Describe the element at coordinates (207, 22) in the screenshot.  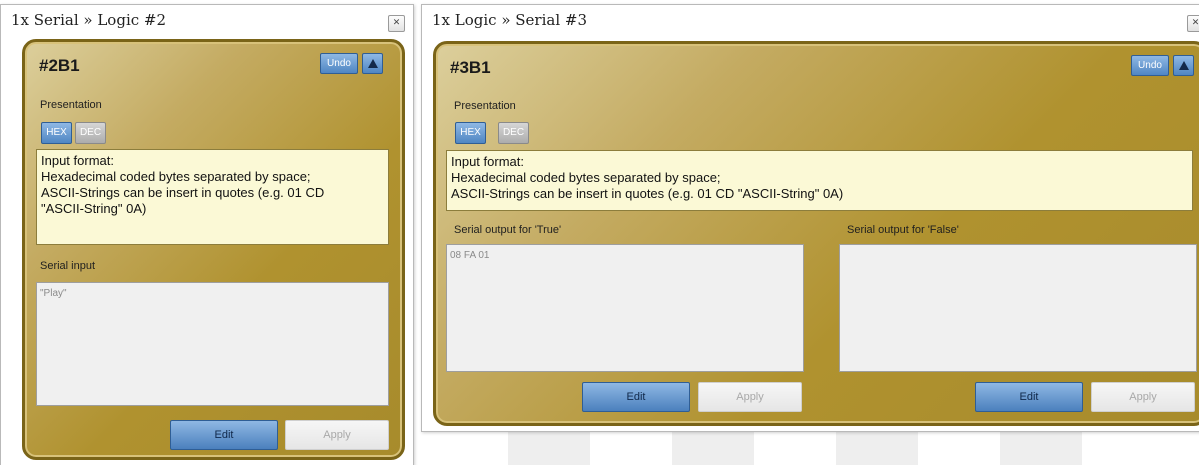
I see `window-titlebar: 1x Serial » Logic #2 ✕` at that location.